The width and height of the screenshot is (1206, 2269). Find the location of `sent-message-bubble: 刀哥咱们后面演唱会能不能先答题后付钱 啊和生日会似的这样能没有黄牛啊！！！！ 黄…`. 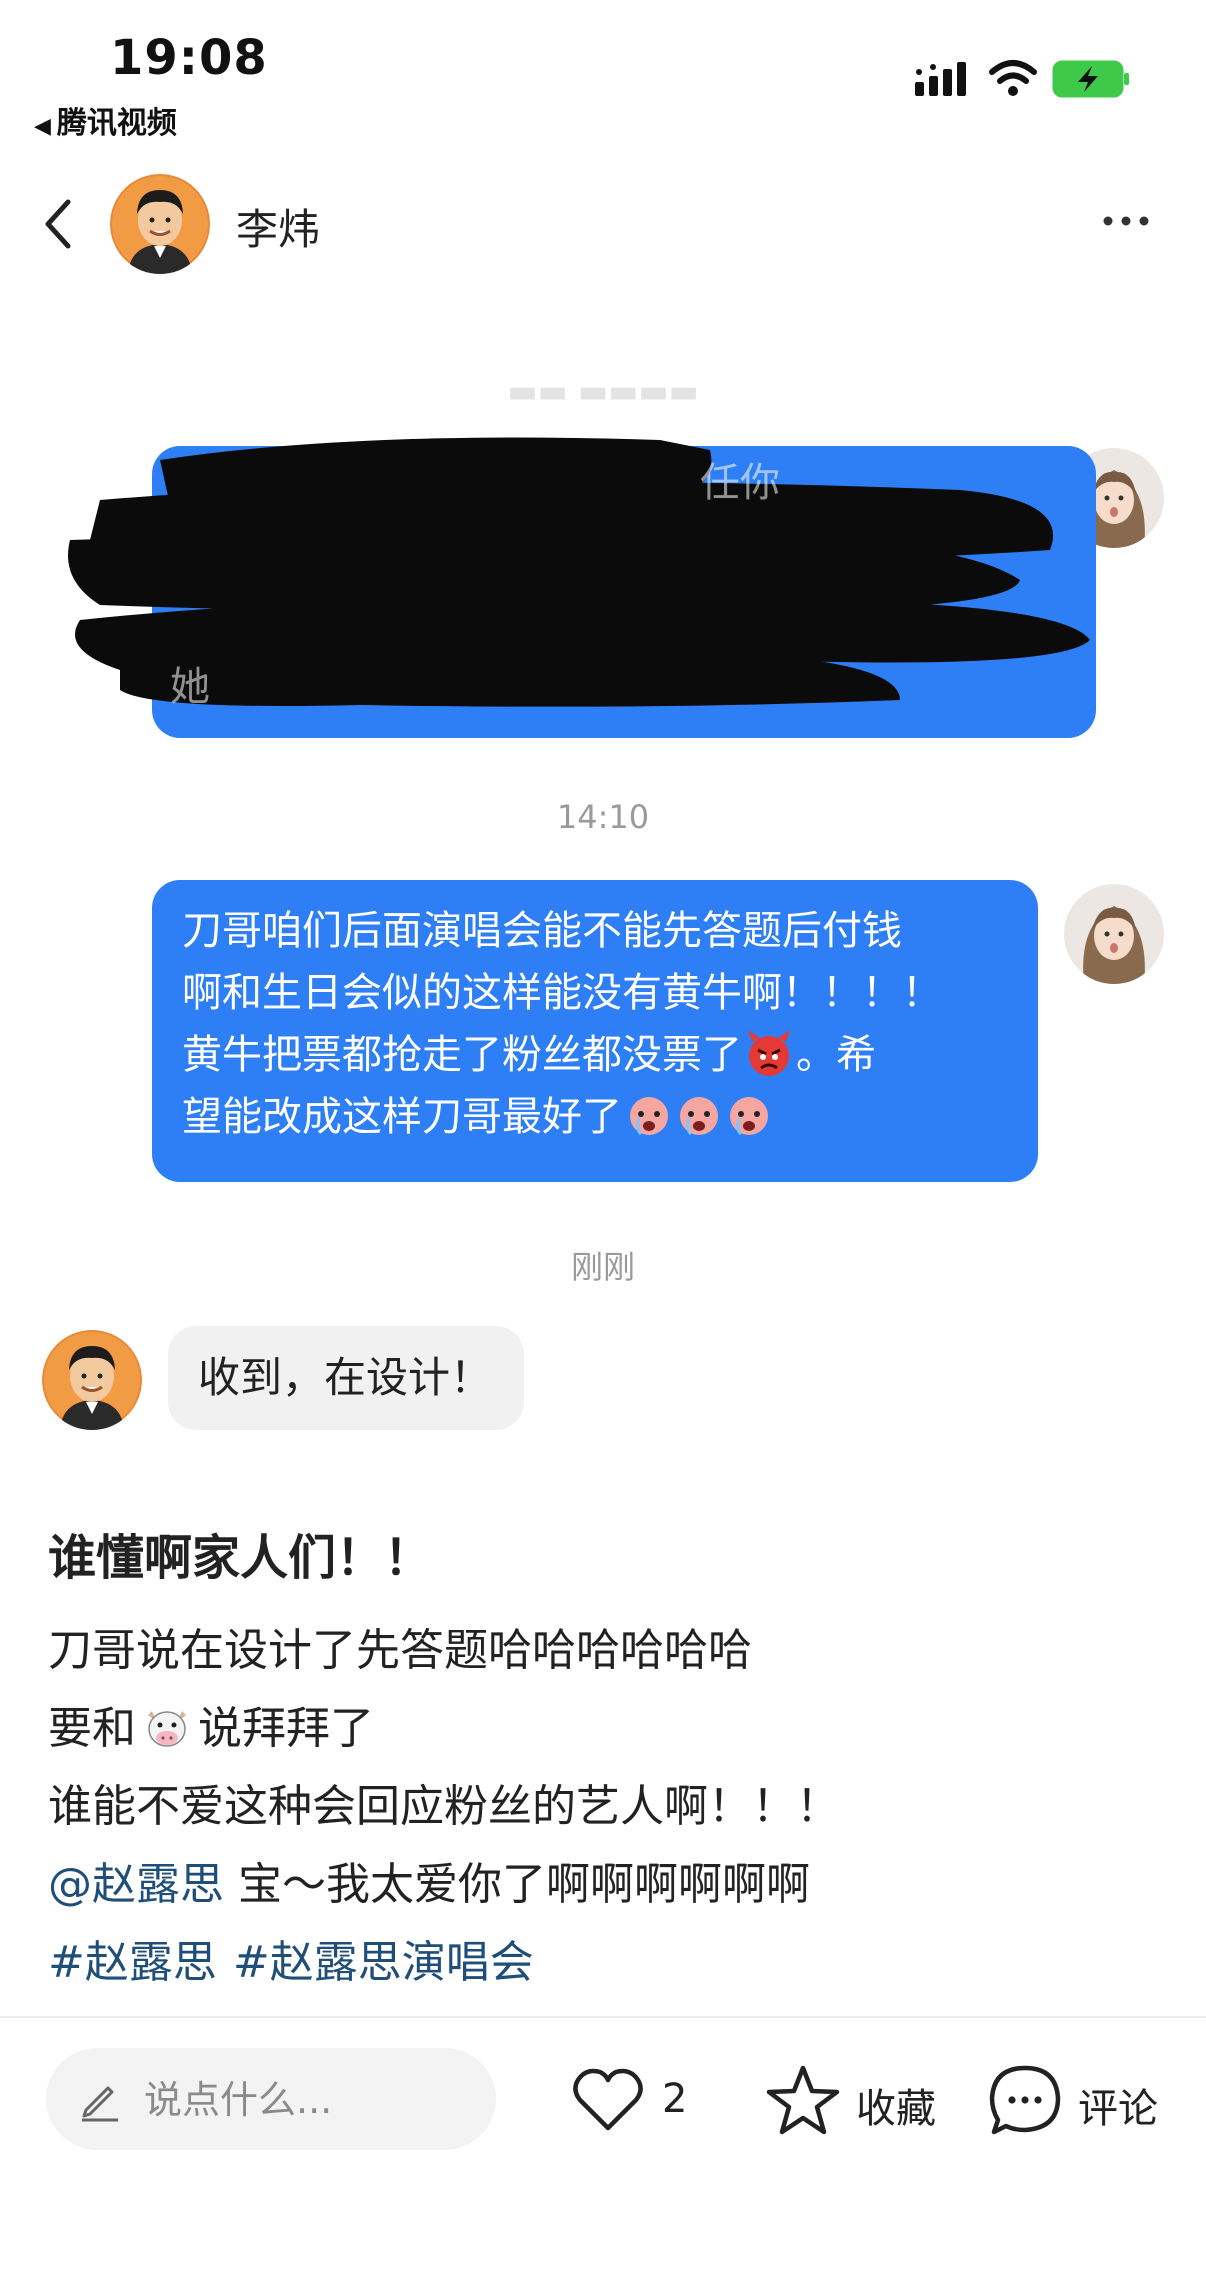

sent-message-bubble: 刀哥咱们后面演唱会能不能先答题后付钱 啊和生日会似的这样能没有黄牛啊！！！！ 黄… is located at coordinates (595, 1031).